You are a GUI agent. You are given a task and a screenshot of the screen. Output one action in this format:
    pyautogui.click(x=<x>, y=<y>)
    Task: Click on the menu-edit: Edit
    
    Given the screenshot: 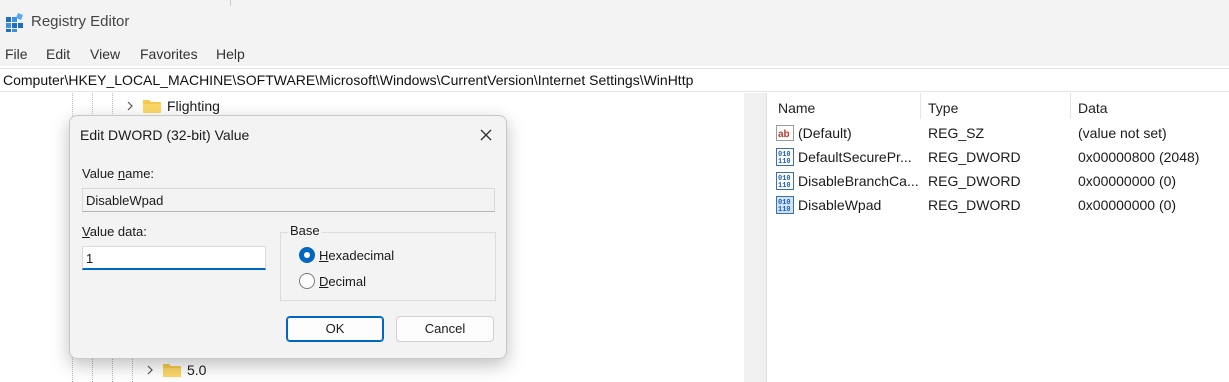 What is the action you would take?
    pyautogui.click(x=58, y=54)
    